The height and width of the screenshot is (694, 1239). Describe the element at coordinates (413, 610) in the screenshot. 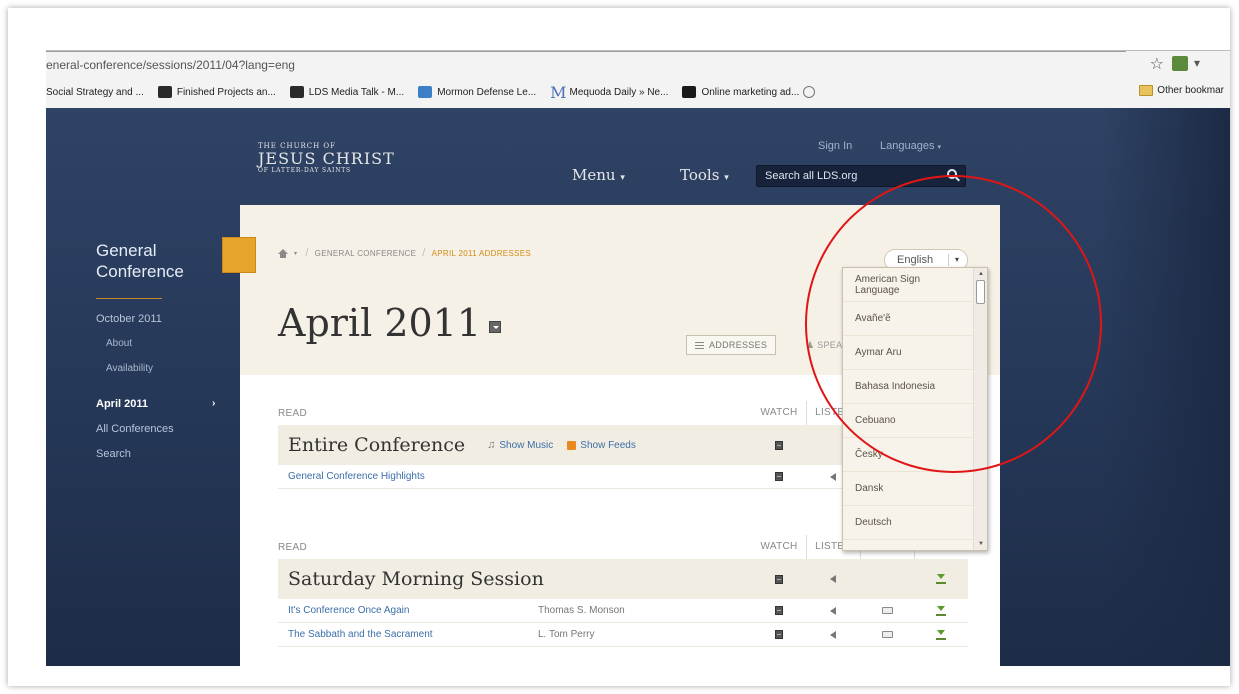

I see `talk-link: It's Conference Once Again` at that location.